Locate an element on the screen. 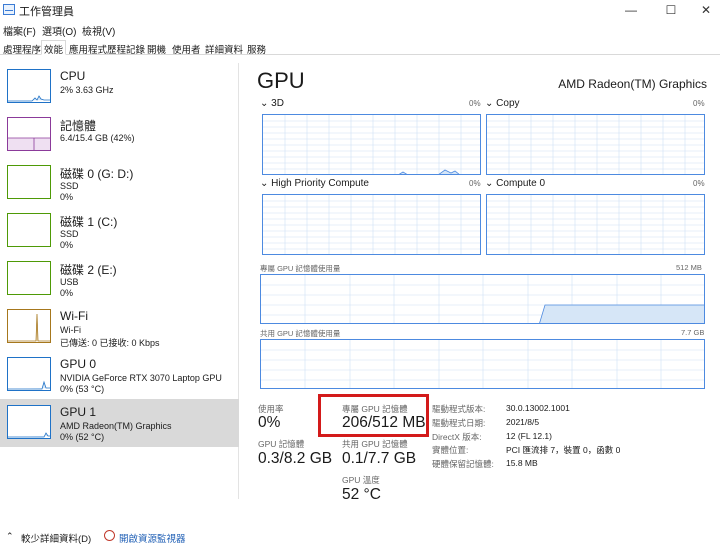 The width and height of the screenshot is (720, 551). engine-3d-label: ⌄ 3D is located at coordinates (272, 103).